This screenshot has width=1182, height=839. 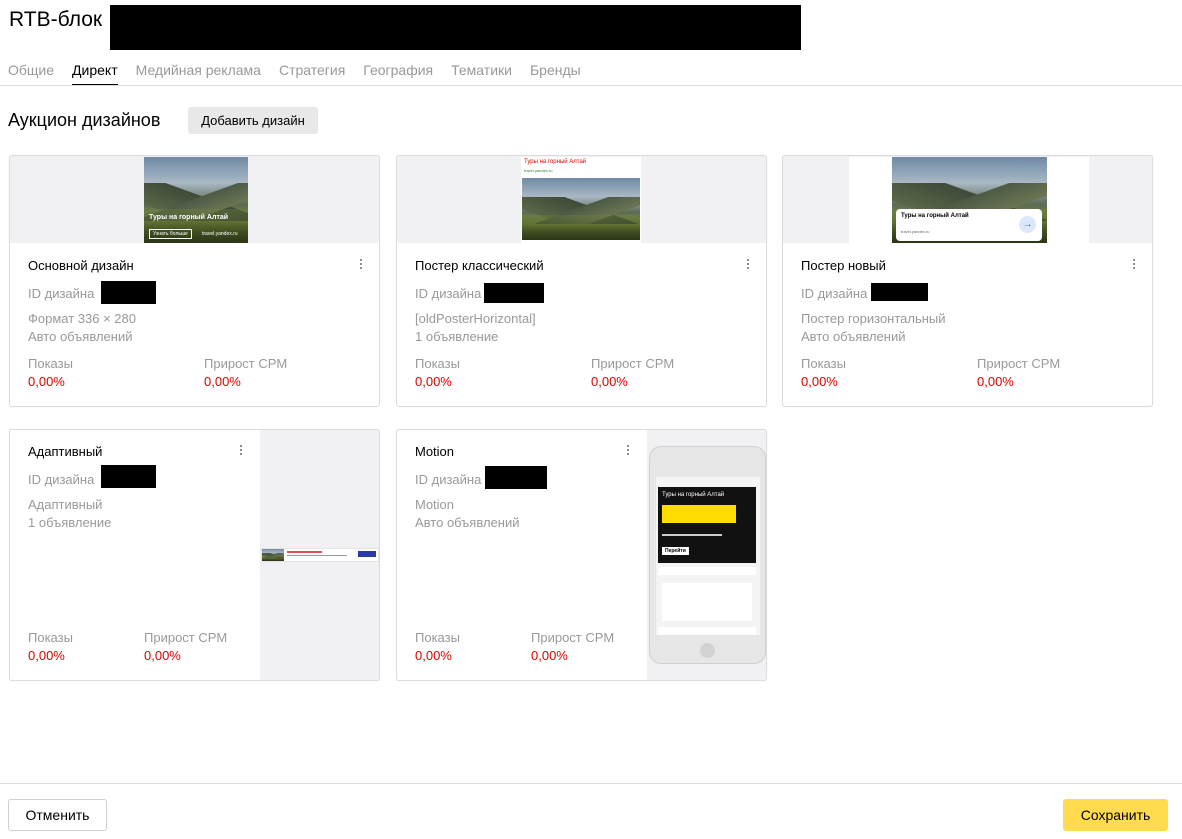 What do you see at coordinates (435, 504) in the screenshot?
I see `design-format: Motion` at bounding box center [435, 504].